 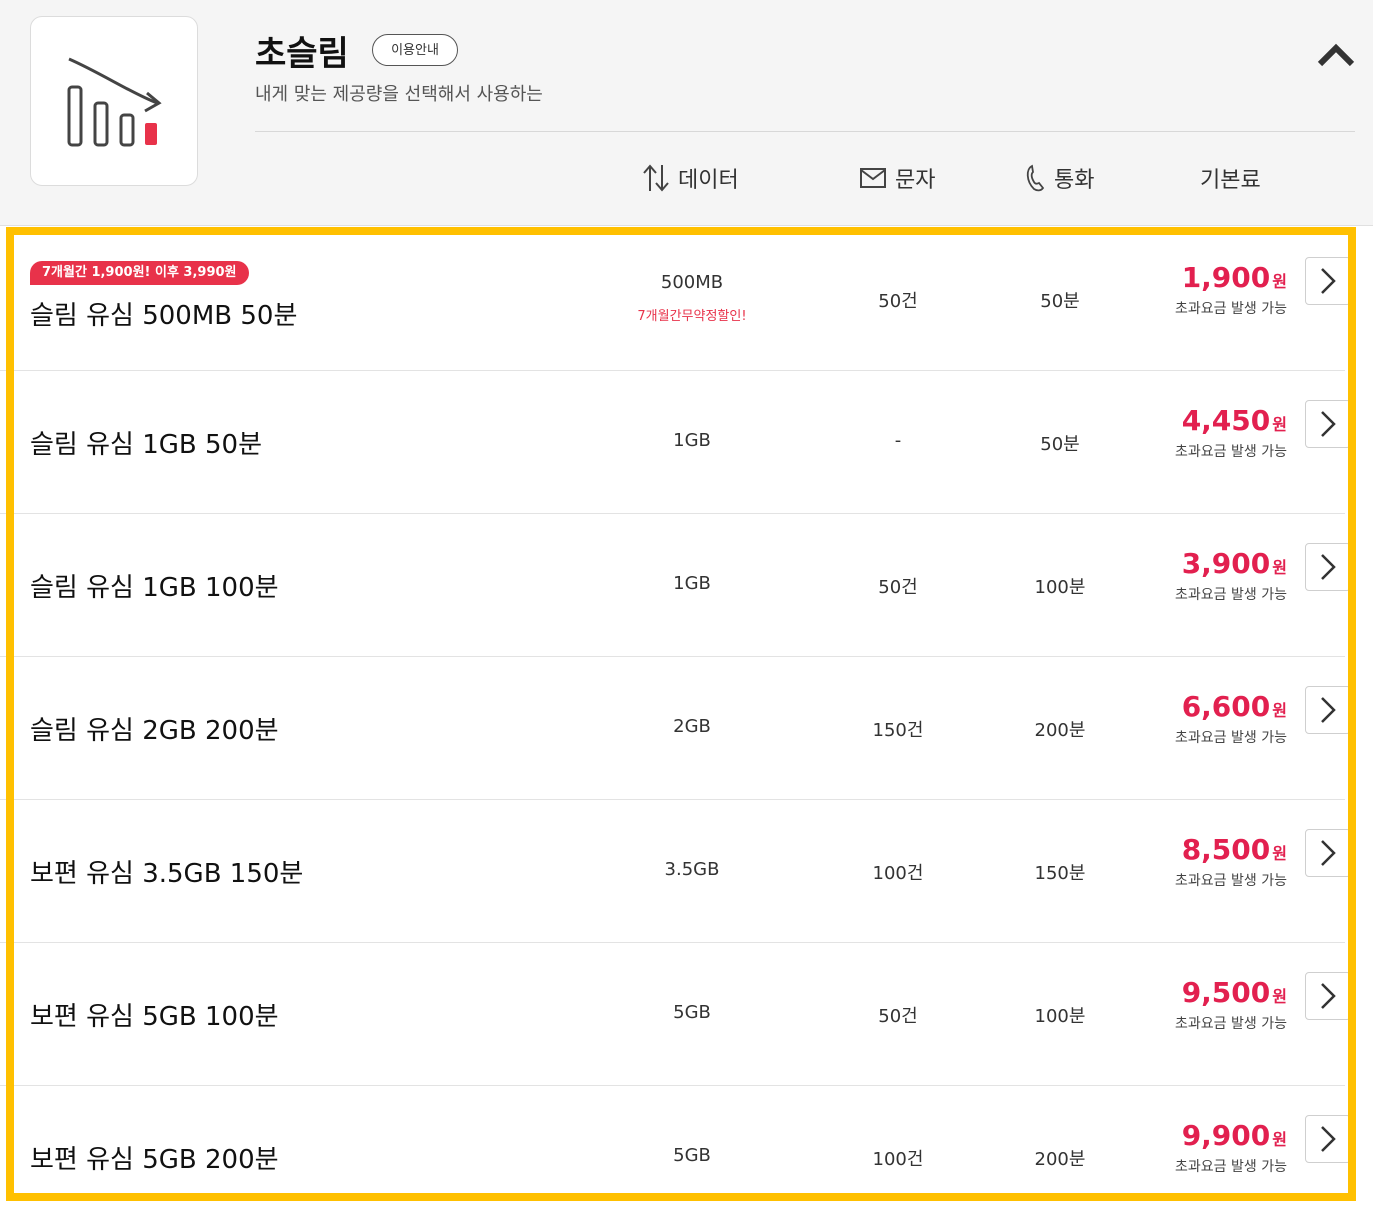 I want to click on header-divider, so click(x=805, y=131).